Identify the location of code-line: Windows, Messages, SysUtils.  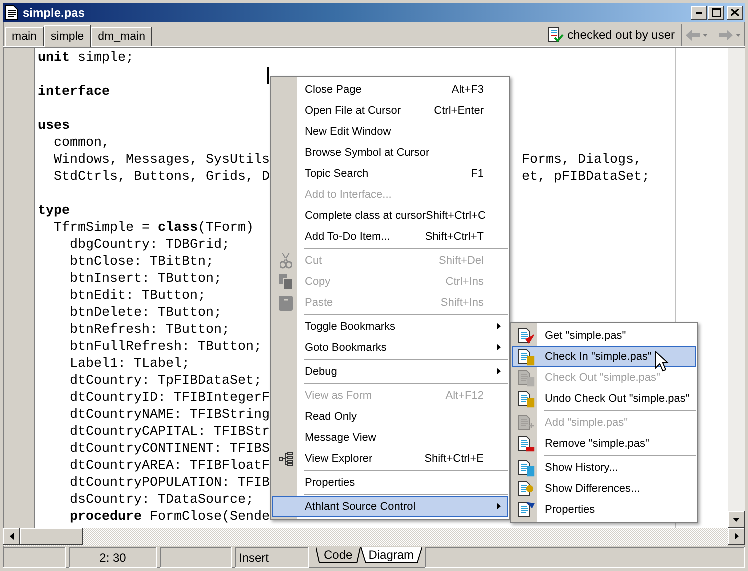
(161, 160).